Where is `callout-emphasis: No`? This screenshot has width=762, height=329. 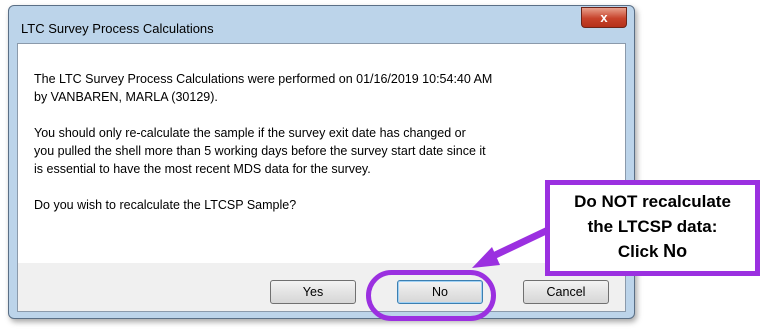 callout-emphasis: No is located at coordinates (675, 251).